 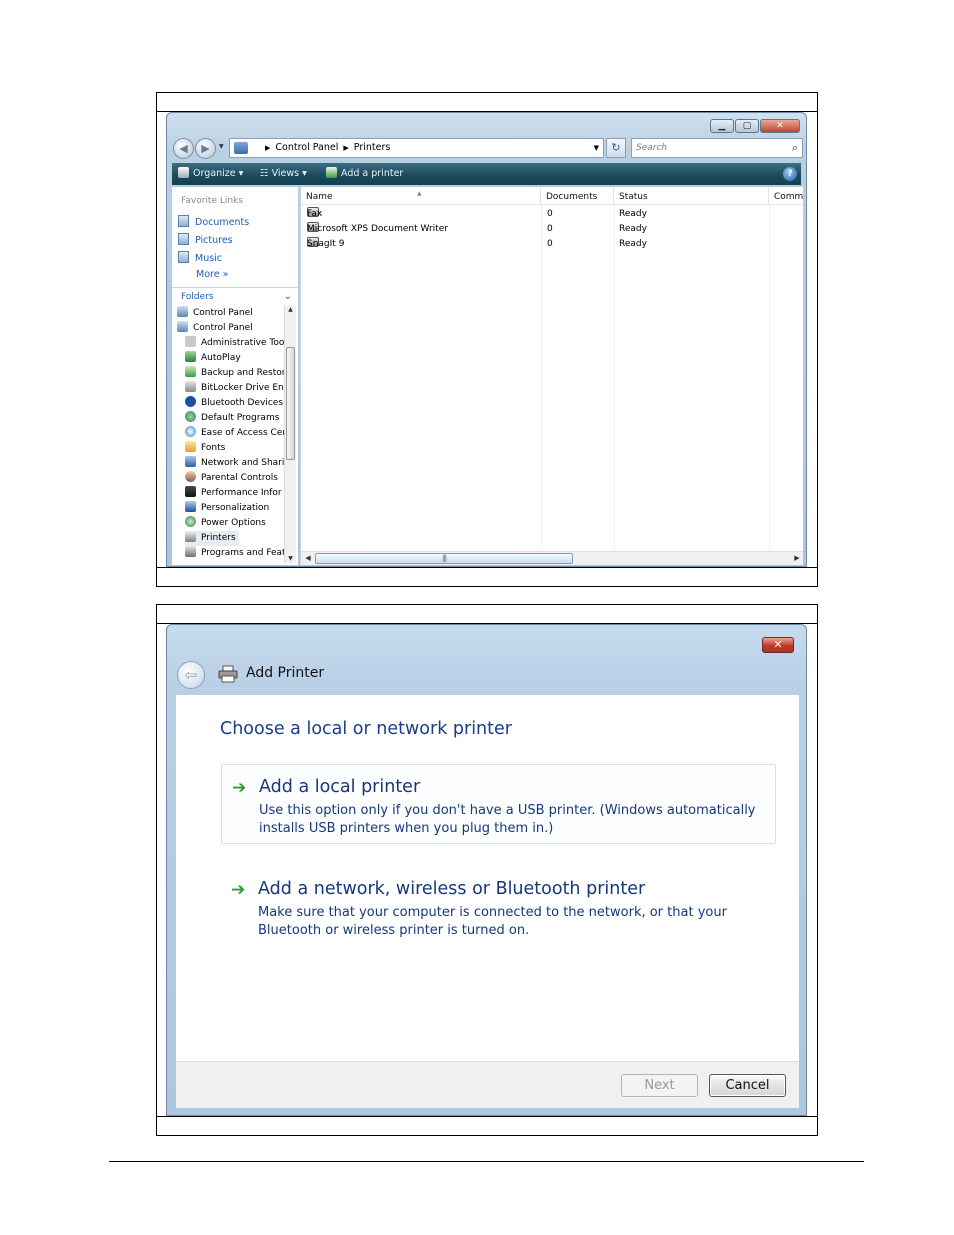 I want to click on scroll-right-icon: ▶, so click(x=797, y=558).